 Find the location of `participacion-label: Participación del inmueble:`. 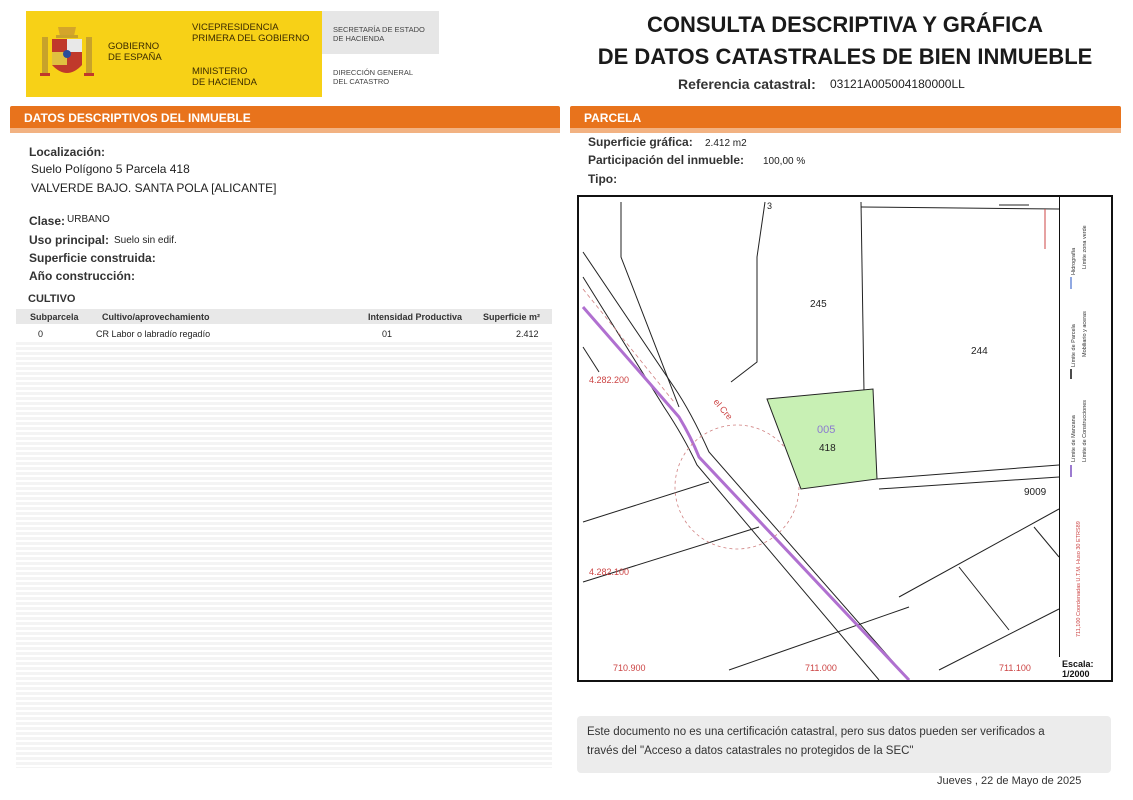

participacion-label: Participación del inmueble: is located at coordinates (666, 160).